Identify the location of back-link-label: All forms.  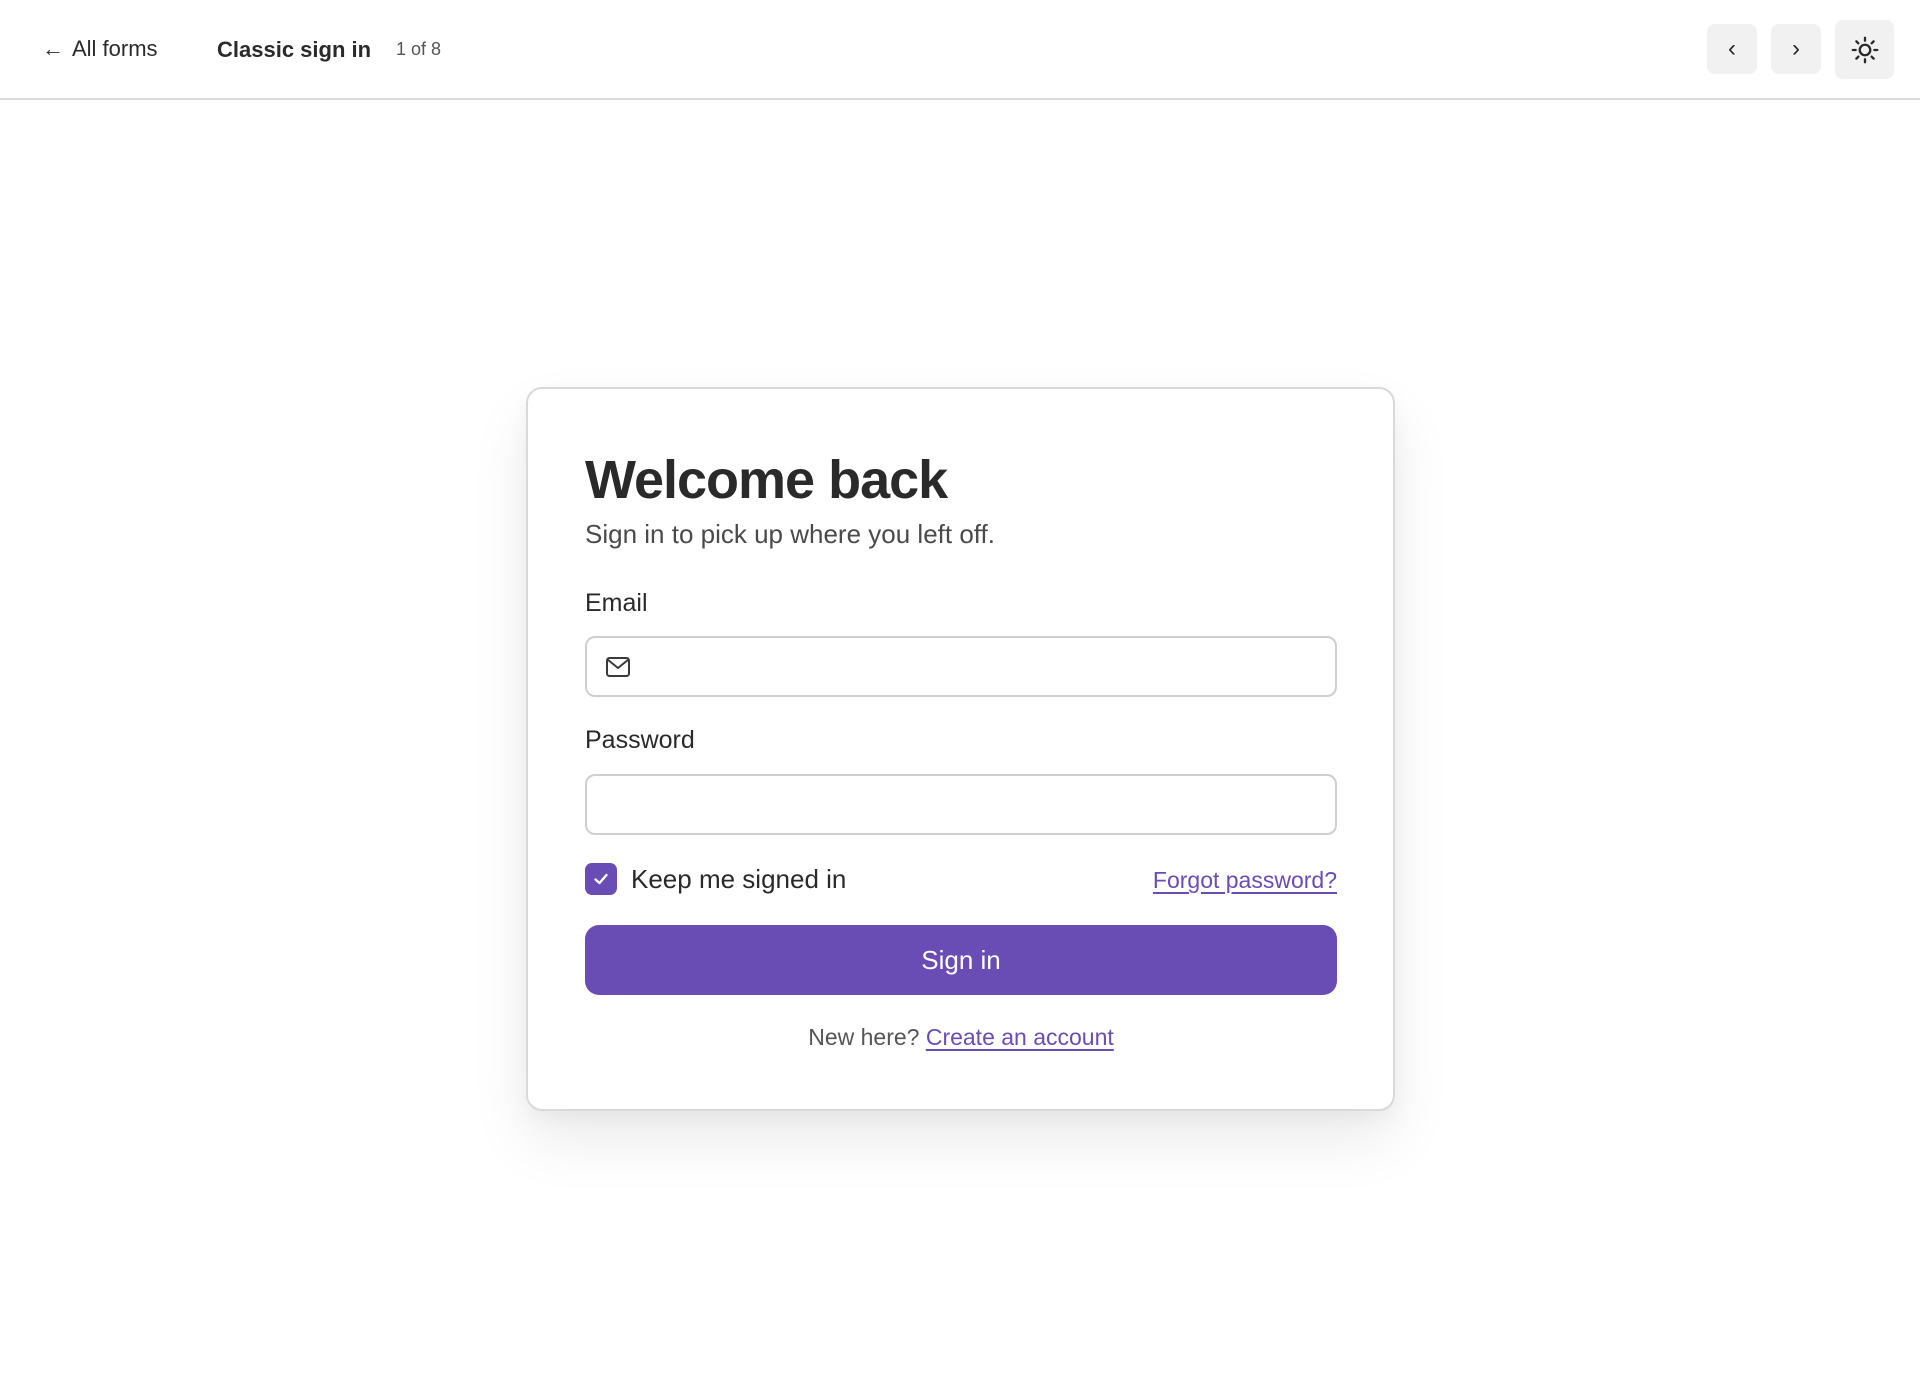
(115, 48).